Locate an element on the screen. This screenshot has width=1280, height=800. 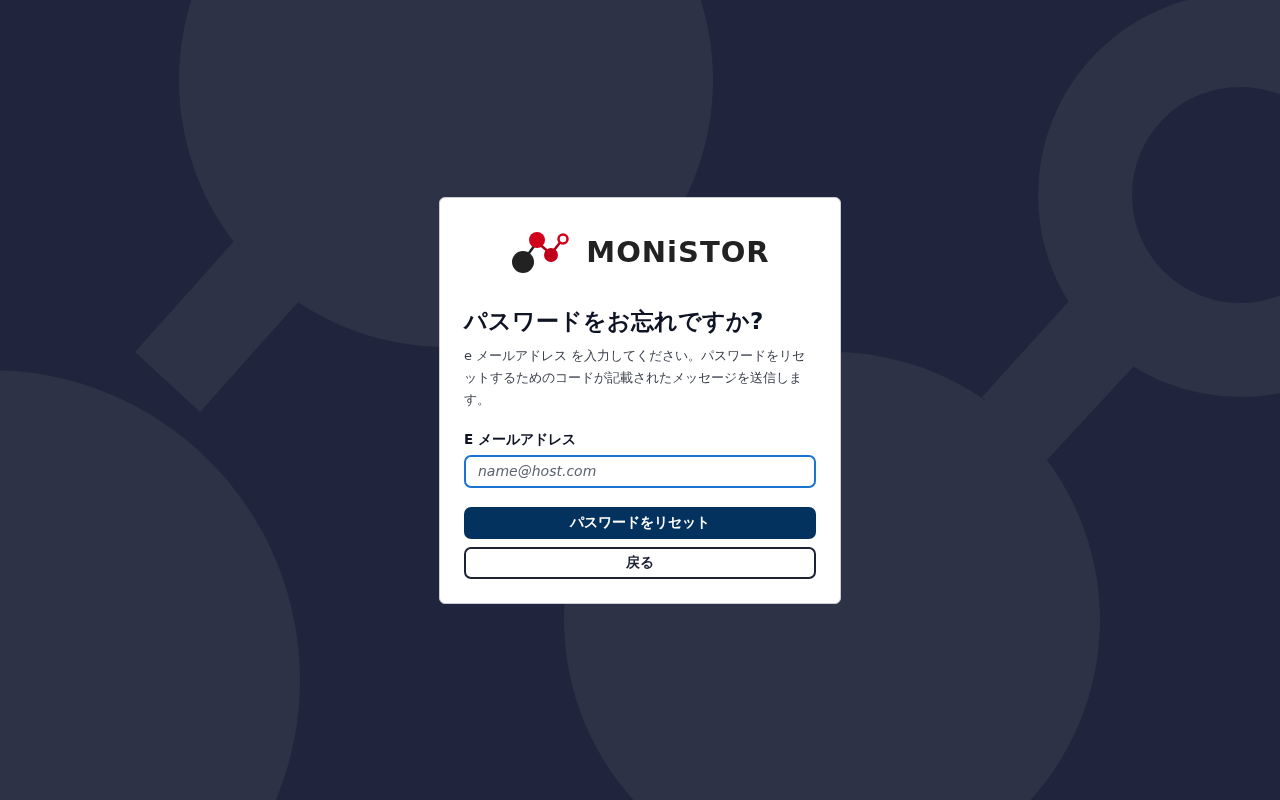
logo-text: MONiSTOR is located at coordinates (678, 251).